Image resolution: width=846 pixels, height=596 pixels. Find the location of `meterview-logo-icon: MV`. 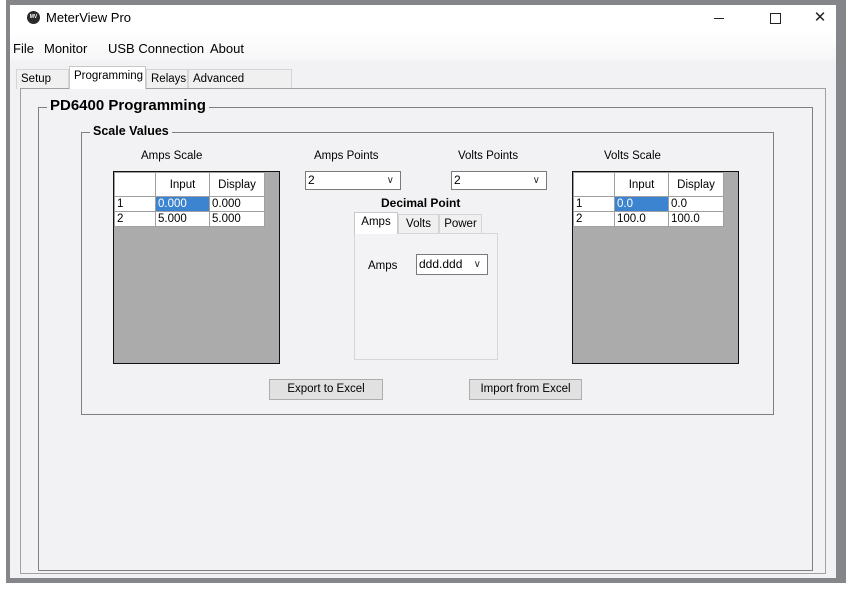

meterview-logo-icon: MV is located at coordinates (33, 17).